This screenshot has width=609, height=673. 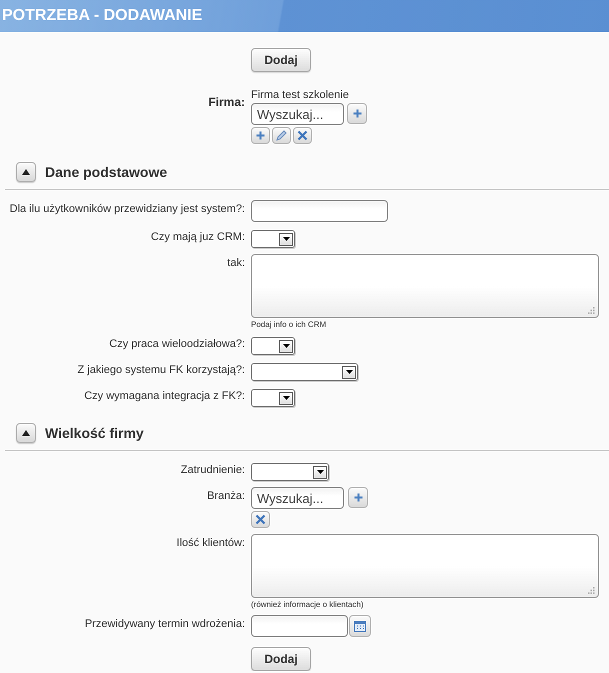 I want to click on field-label: Czy mają juz CRM:, so click(x=197, y=237).